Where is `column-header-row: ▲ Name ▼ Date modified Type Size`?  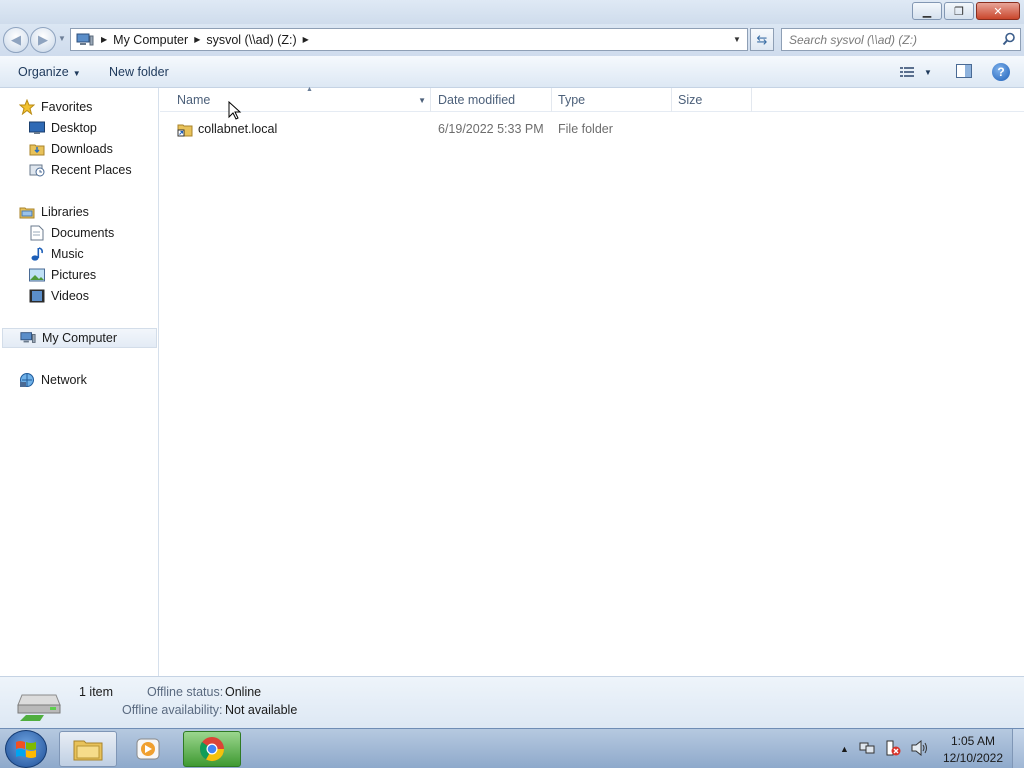 column-header-row: ▲ Name ▼ Date modified Type Size is located at coordinates (592, 99).